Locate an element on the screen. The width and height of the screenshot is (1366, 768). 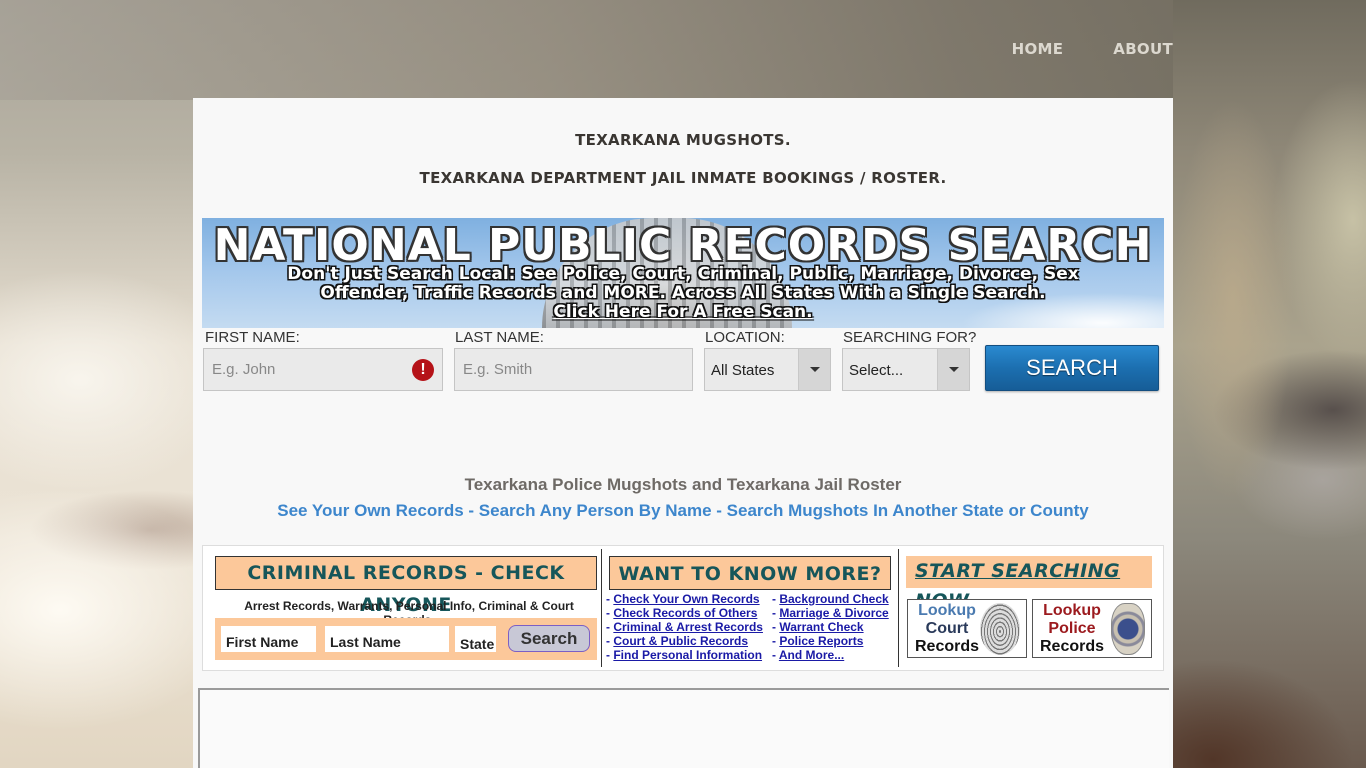
lookup-police-records-card: Lookup Police Records is located at coordinates (1092, 628).